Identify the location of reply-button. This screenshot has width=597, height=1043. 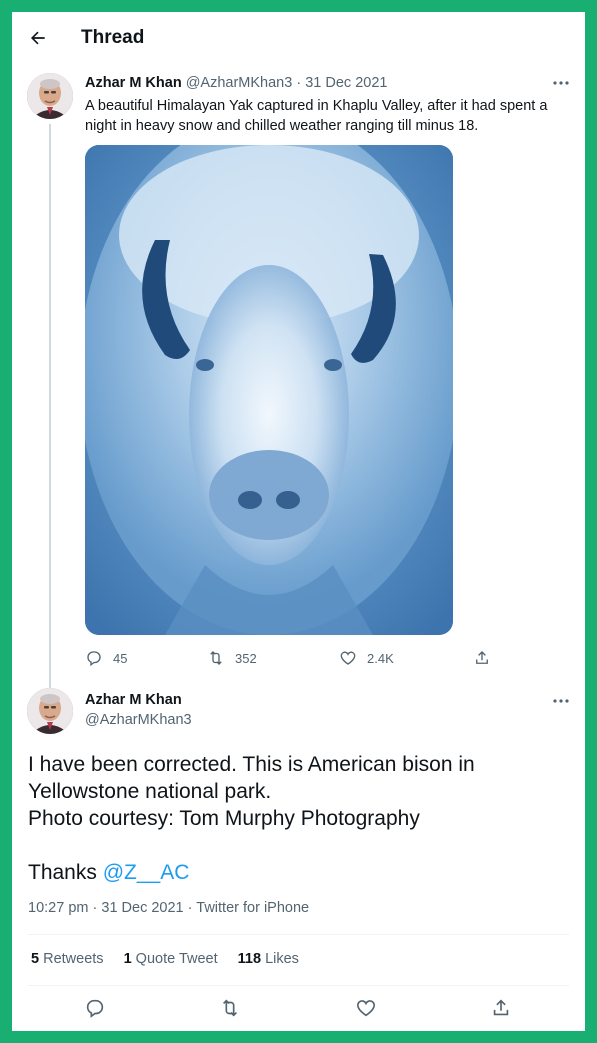
(96, 1009).